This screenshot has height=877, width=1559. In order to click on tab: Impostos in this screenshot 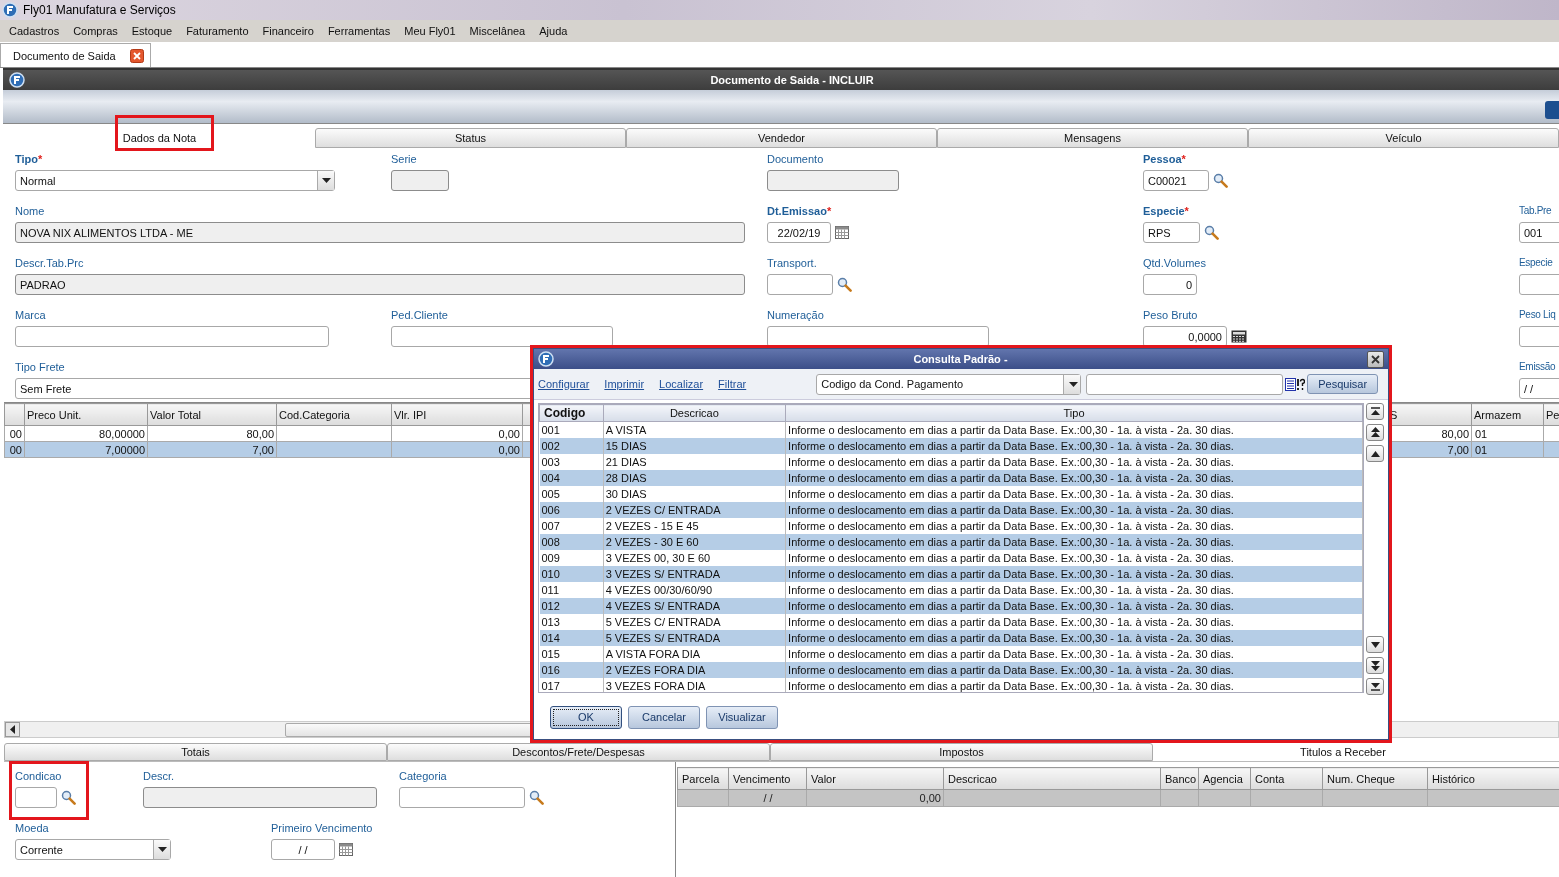, I will do `click(961, 752)`.